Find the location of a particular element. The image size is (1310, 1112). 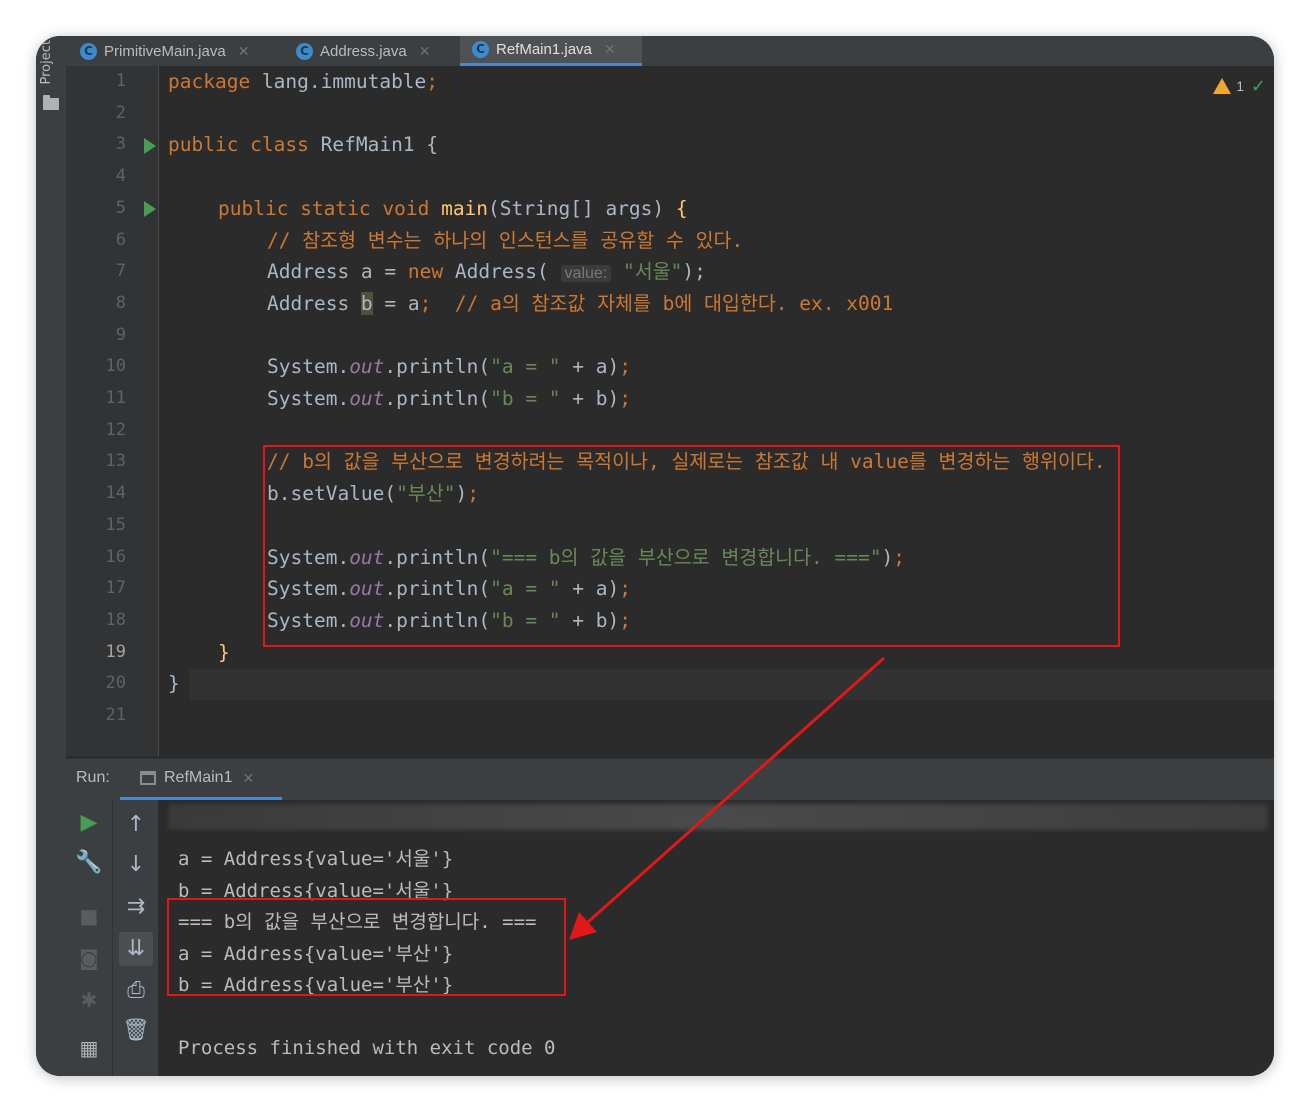

stop-icon: ■ is located at coordinates (89, 916).